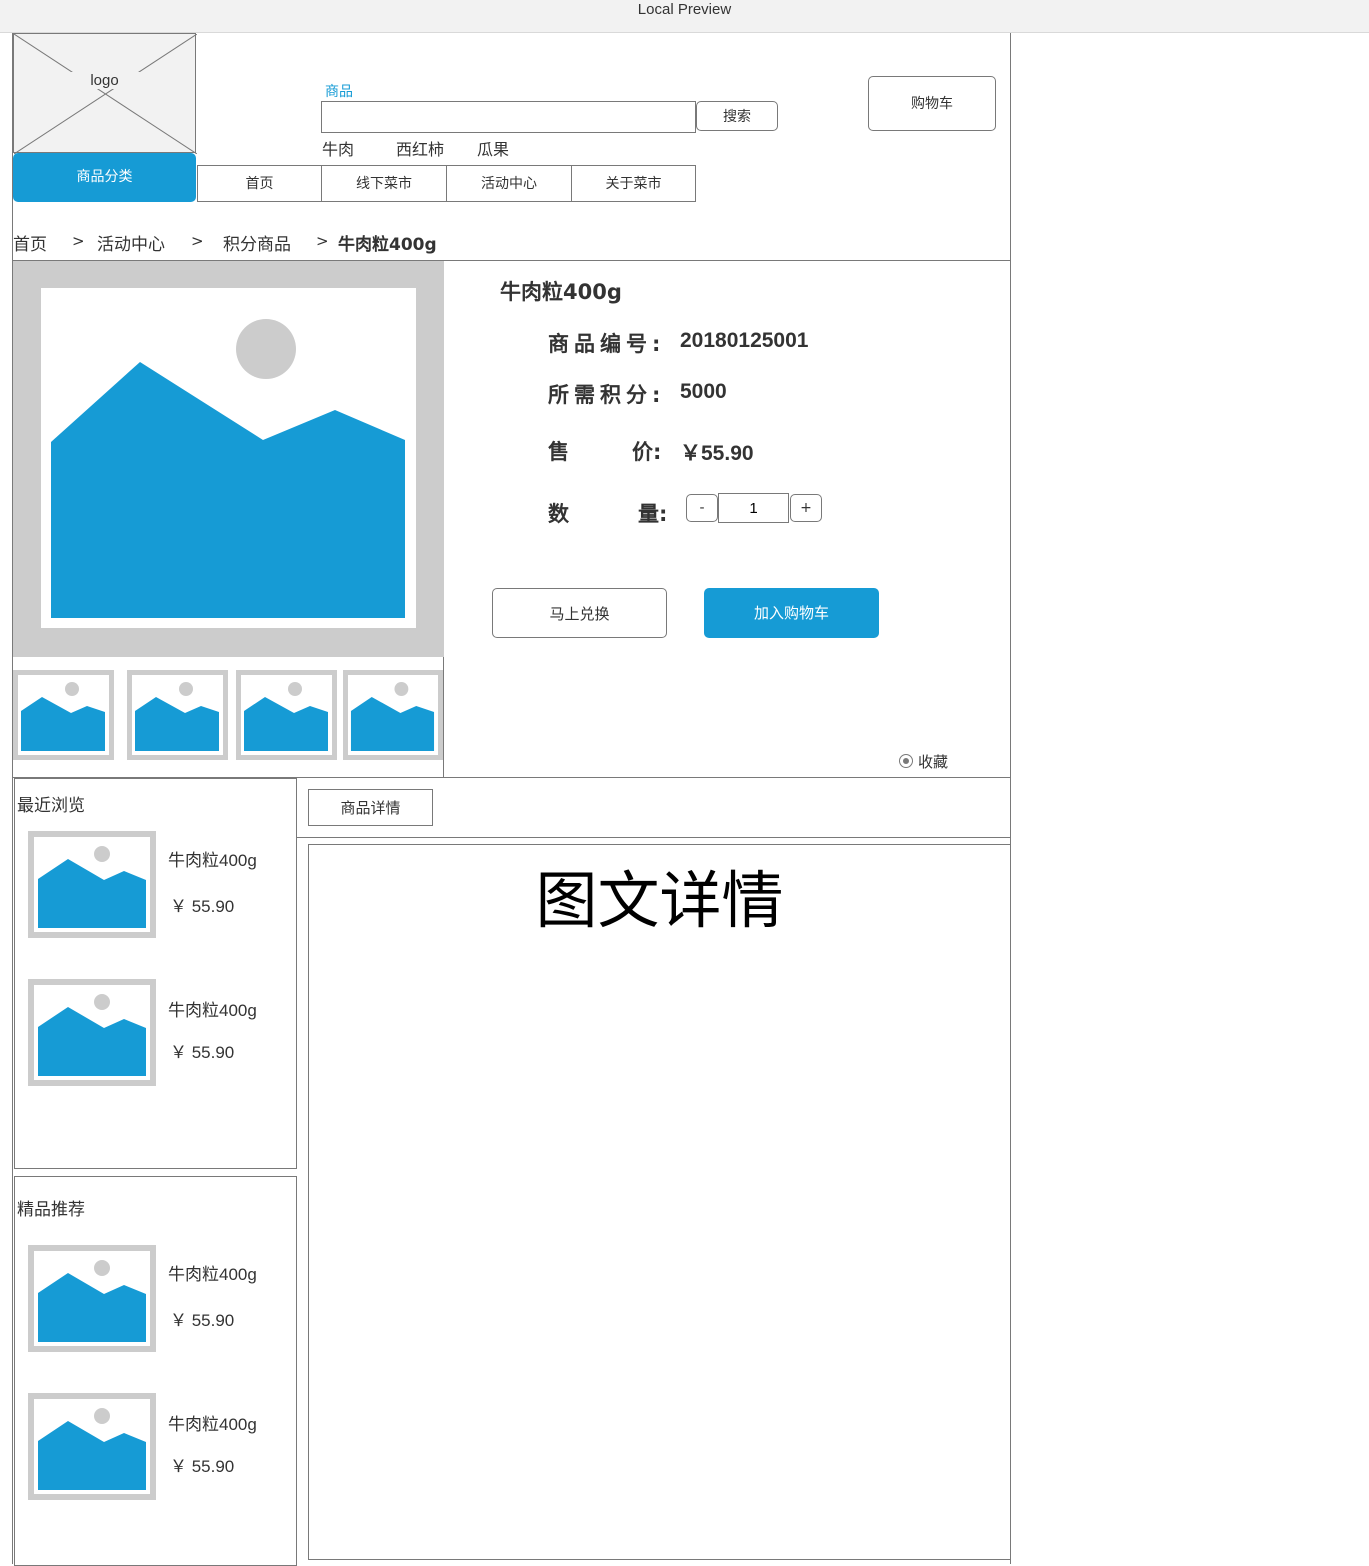 The image size is (1369, 1566). Describe the element at coordinates (806, 508) in the screenshot. I see `quantity-increase-button: +` at that location.